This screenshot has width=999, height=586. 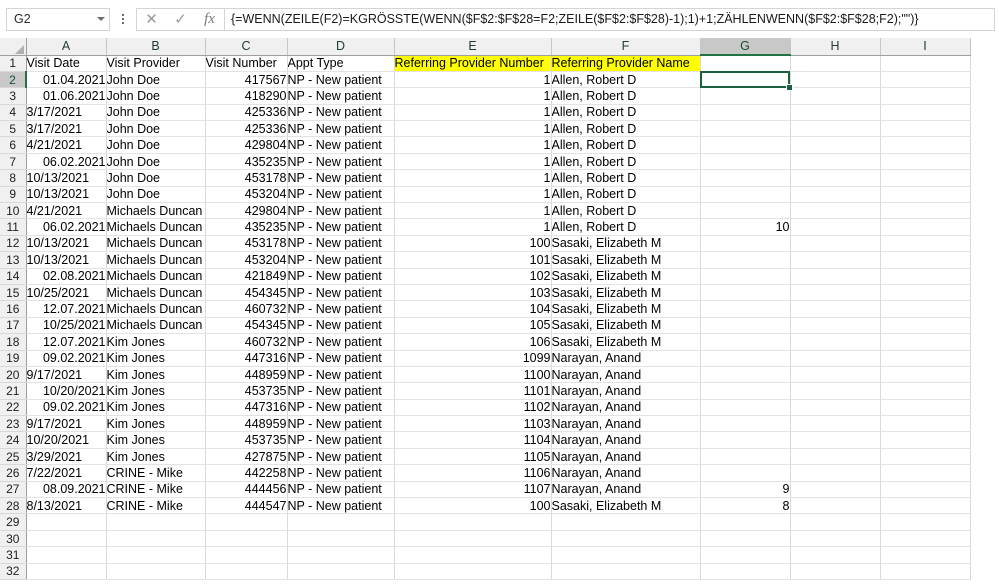 What do you see at coordinates (925, 522) in the screenshot?
I see `cell-I29` at bounding box center [925, 522].